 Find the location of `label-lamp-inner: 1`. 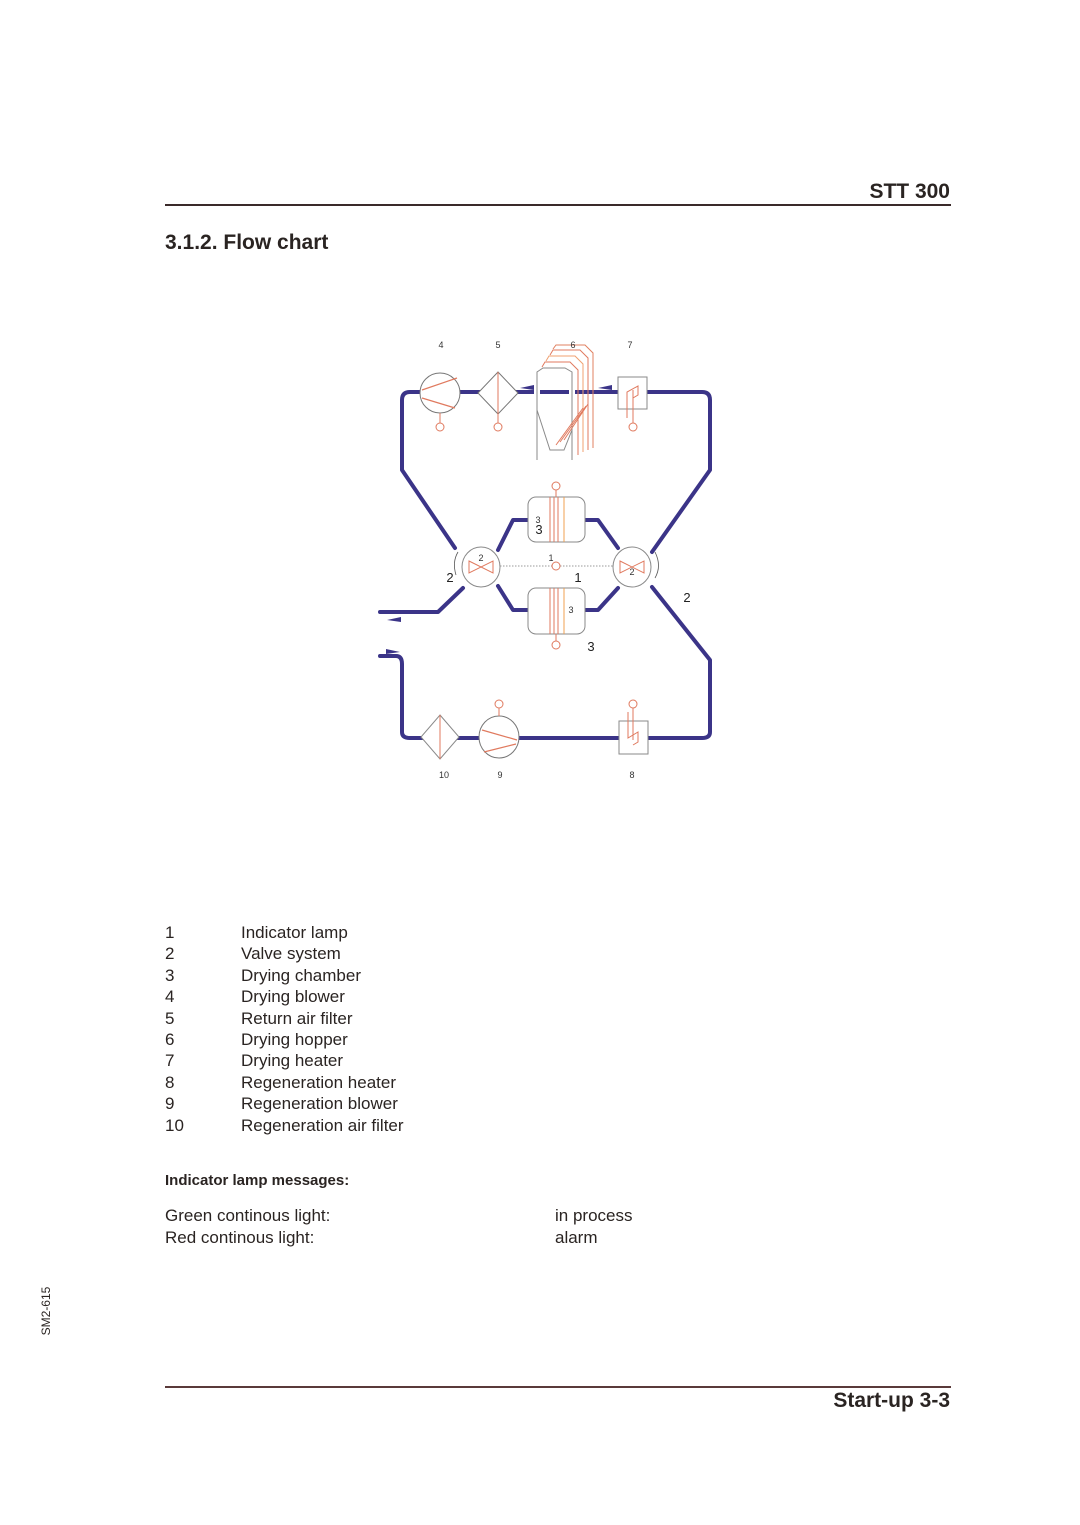

label-lamp-inner: 1 is located at coordinates (550, 558).